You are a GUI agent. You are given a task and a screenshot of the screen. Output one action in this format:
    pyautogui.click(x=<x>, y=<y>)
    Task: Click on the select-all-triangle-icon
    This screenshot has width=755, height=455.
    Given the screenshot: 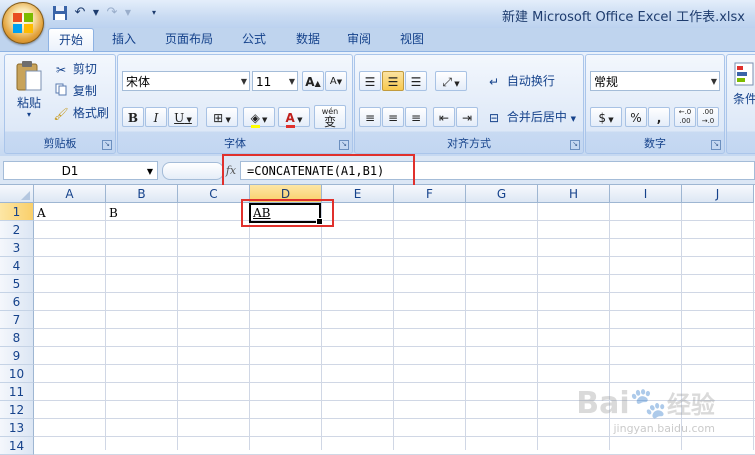 What is the action you would take?
    pyautogui.click(x=25, y=195)
    